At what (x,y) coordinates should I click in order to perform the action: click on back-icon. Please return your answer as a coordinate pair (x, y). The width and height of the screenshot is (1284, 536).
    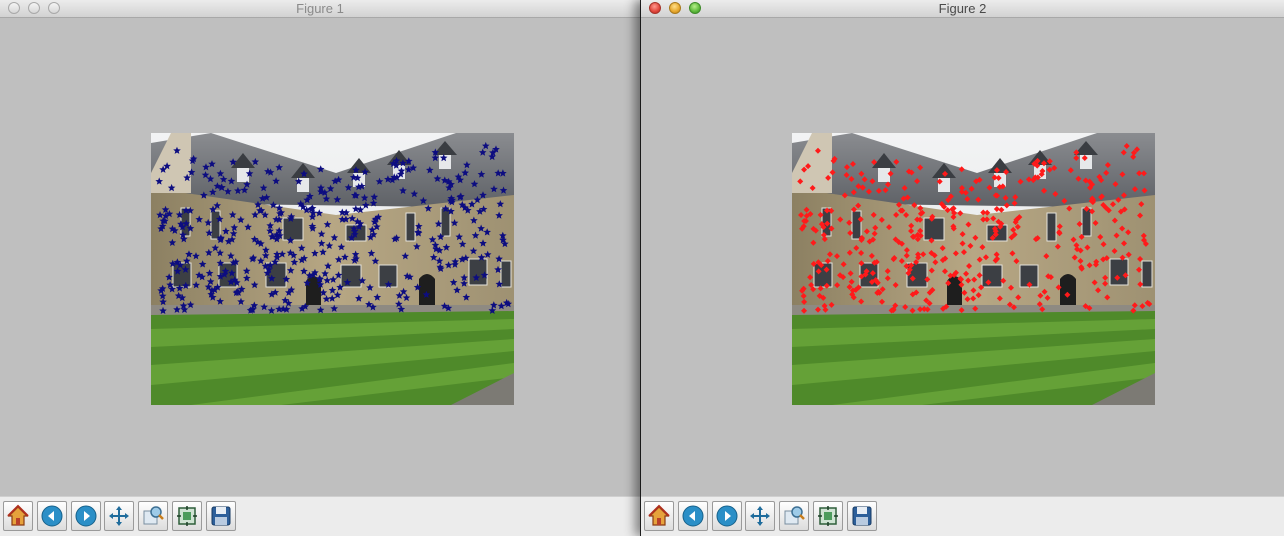
    Looking at the image, I should click on (52, 516).